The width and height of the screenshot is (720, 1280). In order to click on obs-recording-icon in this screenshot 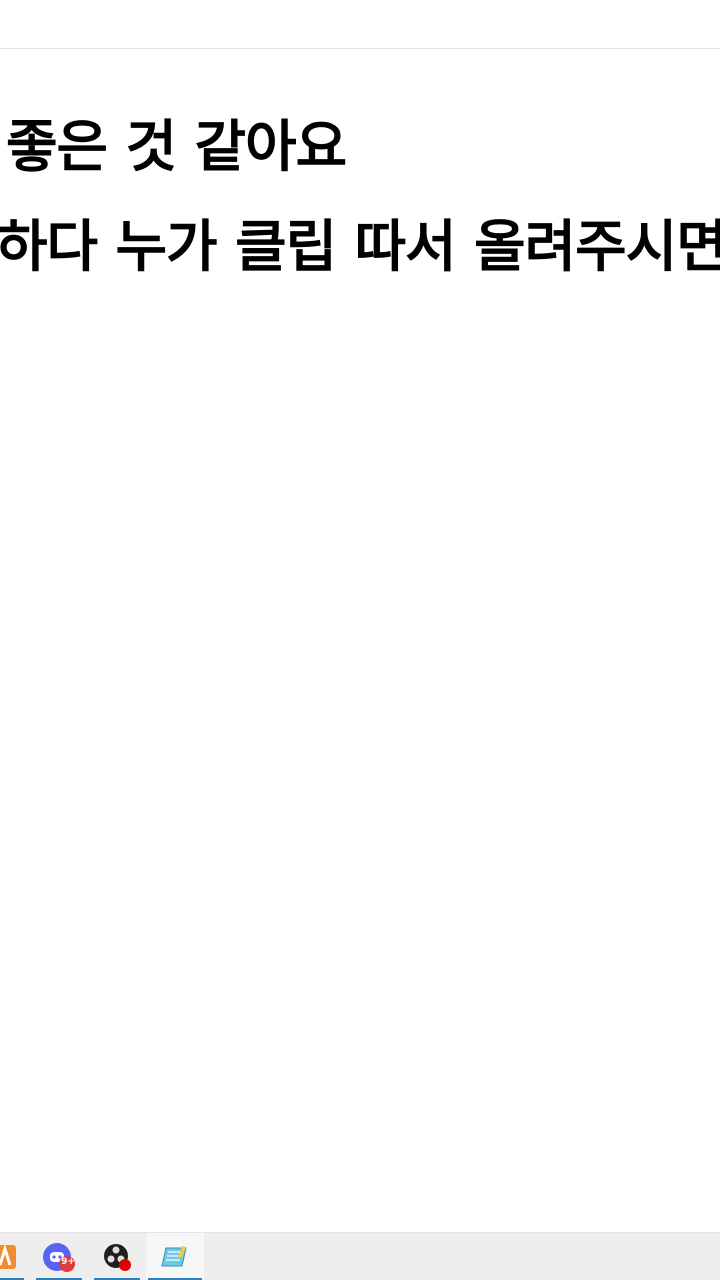, I will do `click(117, 1257)`.